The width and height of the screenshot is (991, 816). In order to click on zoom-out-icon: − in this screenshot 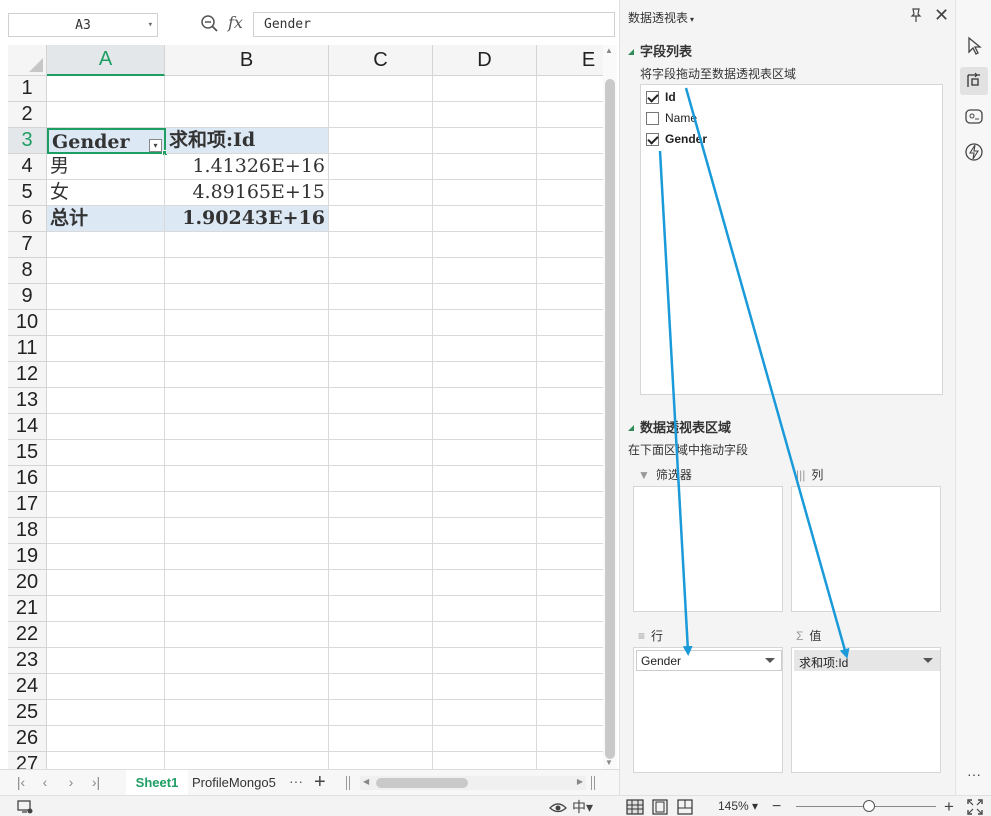, I will do `click(776, 807)`.